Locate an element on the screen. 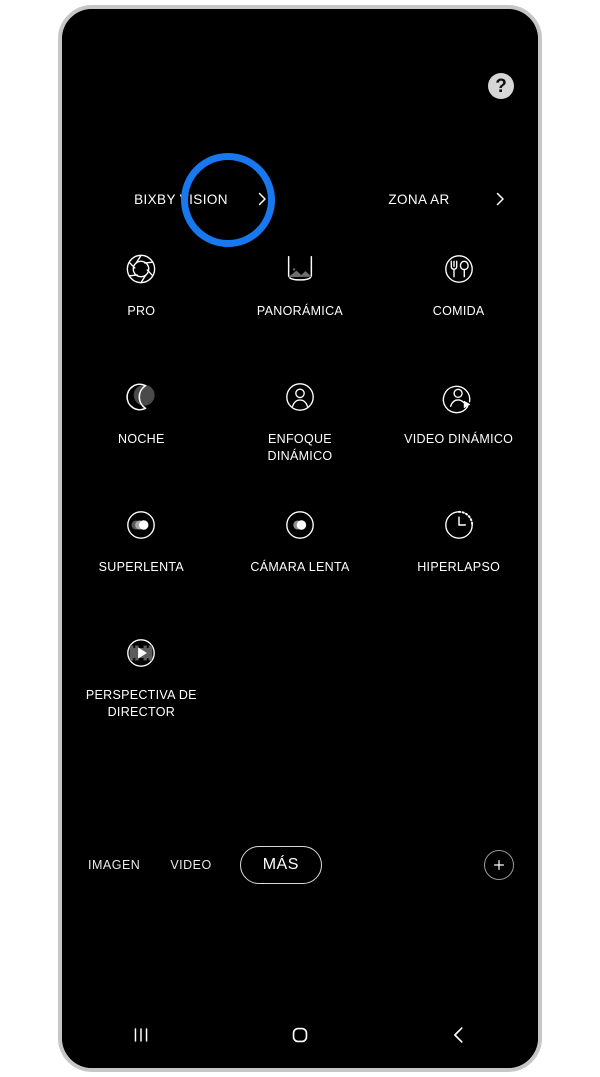 The image size is (600, 1077). mode-label: HIPERLAPSO is located at coordinates (459, 567).